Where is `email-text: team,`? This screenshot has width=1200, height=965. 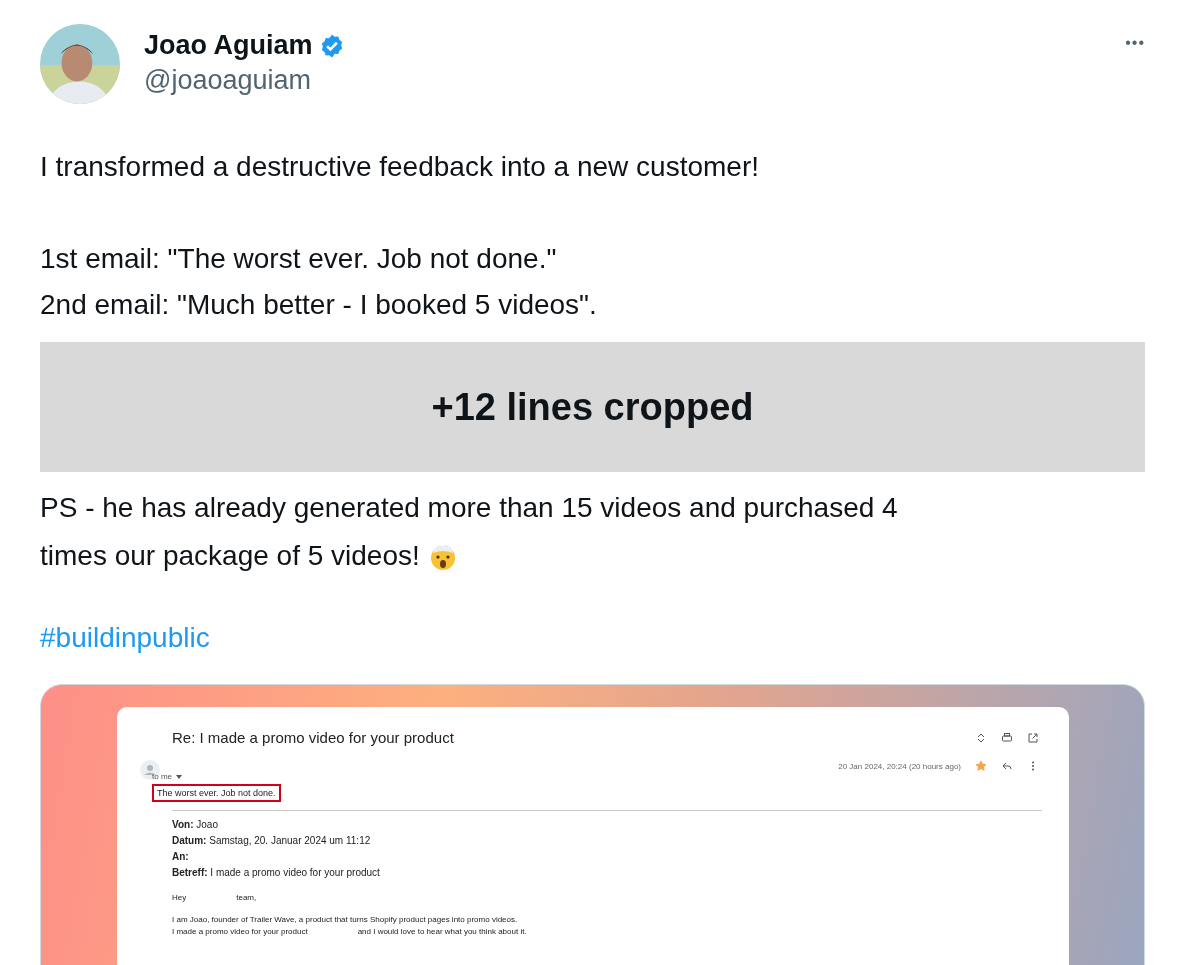
email-text: team, is located at coordinates (246, 897).